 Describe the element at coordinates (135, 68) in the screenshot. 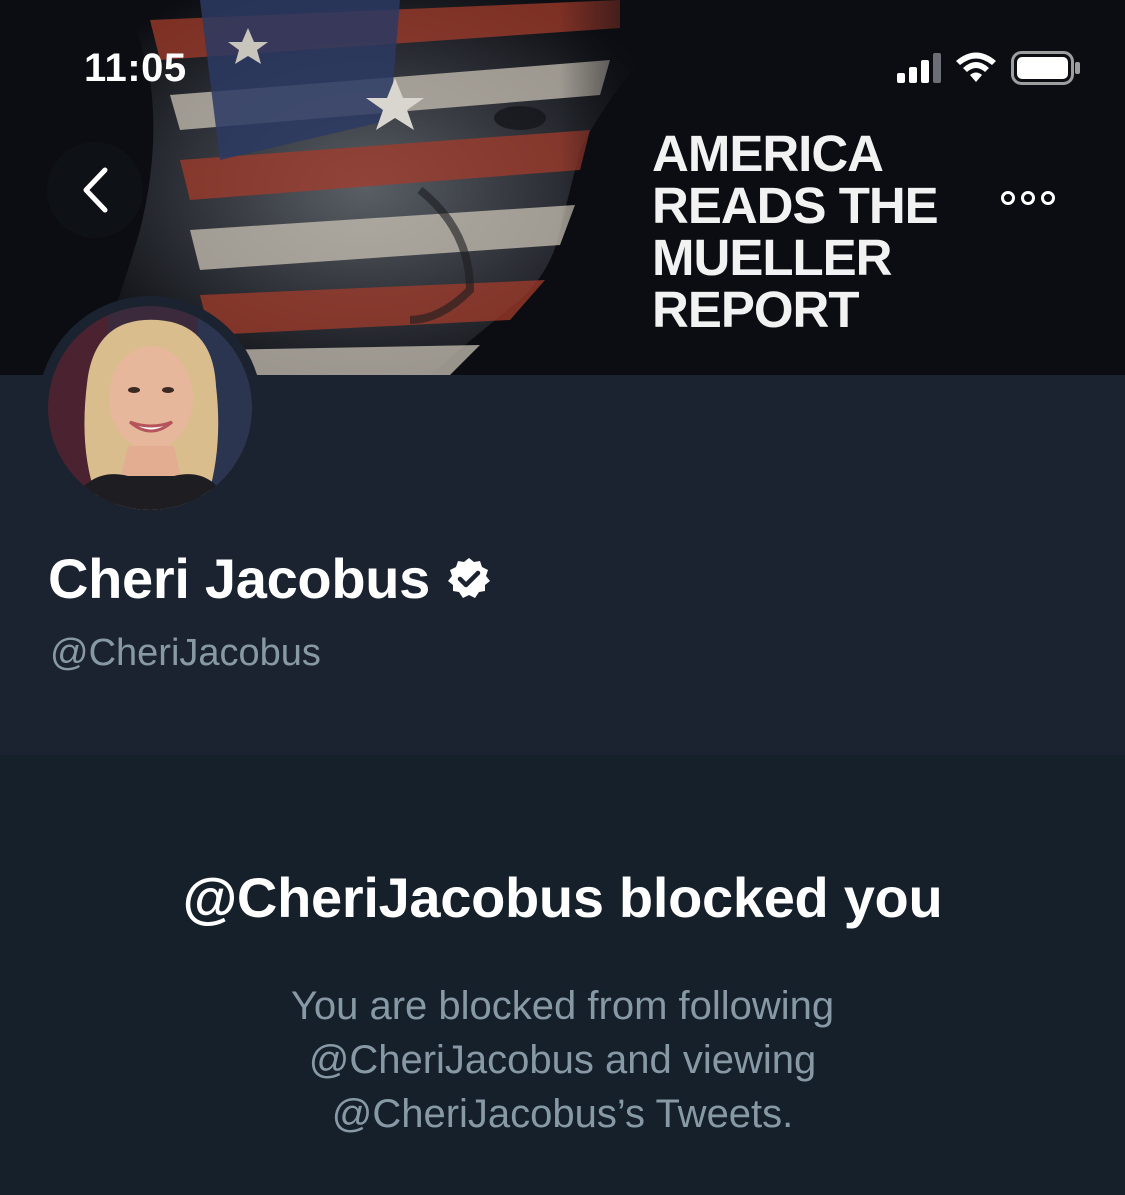

I see `status-time: 11:05` at that location.